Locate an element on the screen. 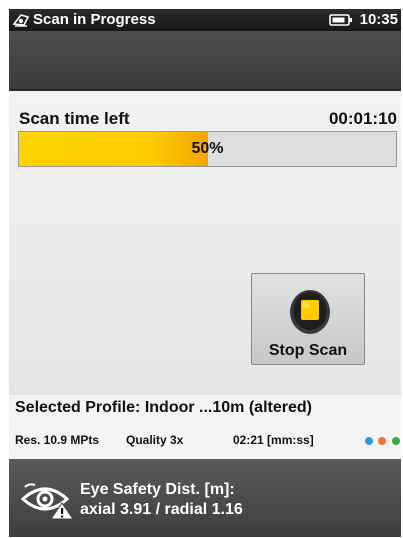 The width and height of the screenshot is (403, 538). stop-scan-label: Stop Scan is located at coordinates (308, 350).